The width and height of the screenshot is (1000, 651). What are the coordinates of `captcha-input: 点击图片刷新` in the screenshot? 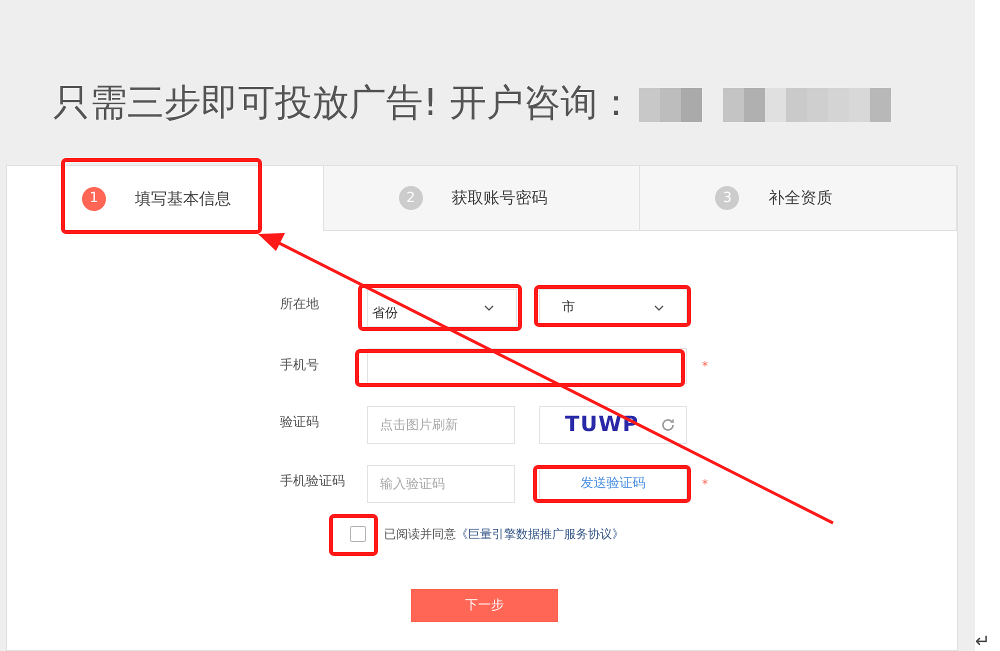 It's located at (441, 425).